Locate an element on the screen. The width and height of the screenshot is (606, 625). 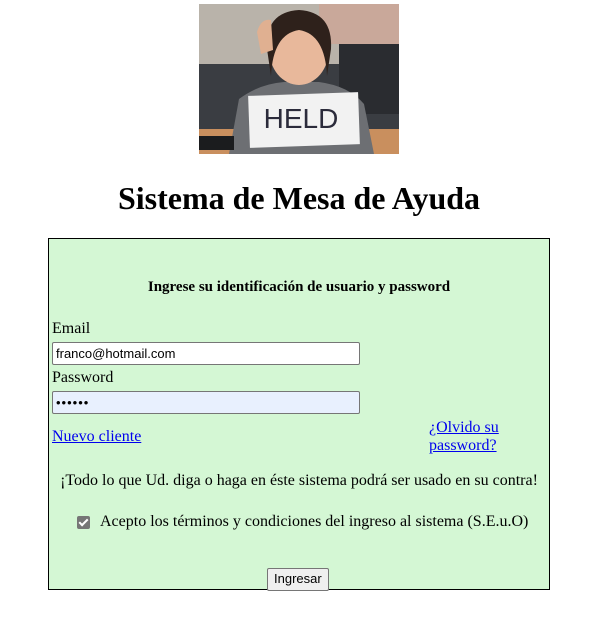
email-label: Email is located at coordinates (71, 328).